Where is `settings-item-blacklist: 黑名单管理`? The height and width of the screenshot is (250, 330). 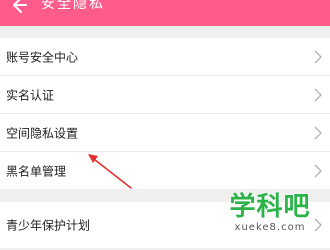
settings-item-blacklist: 黑名单管理 is located at coordinates (165, 170).